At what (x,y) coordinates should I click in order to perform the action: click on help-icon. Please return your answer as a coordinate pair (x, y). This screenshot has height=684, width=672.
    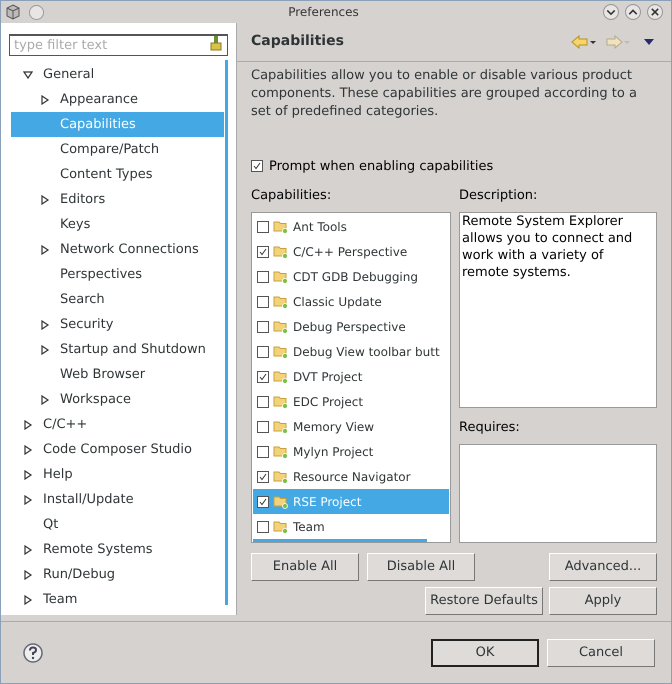
    Looking at the image, I should click on (33, 652).